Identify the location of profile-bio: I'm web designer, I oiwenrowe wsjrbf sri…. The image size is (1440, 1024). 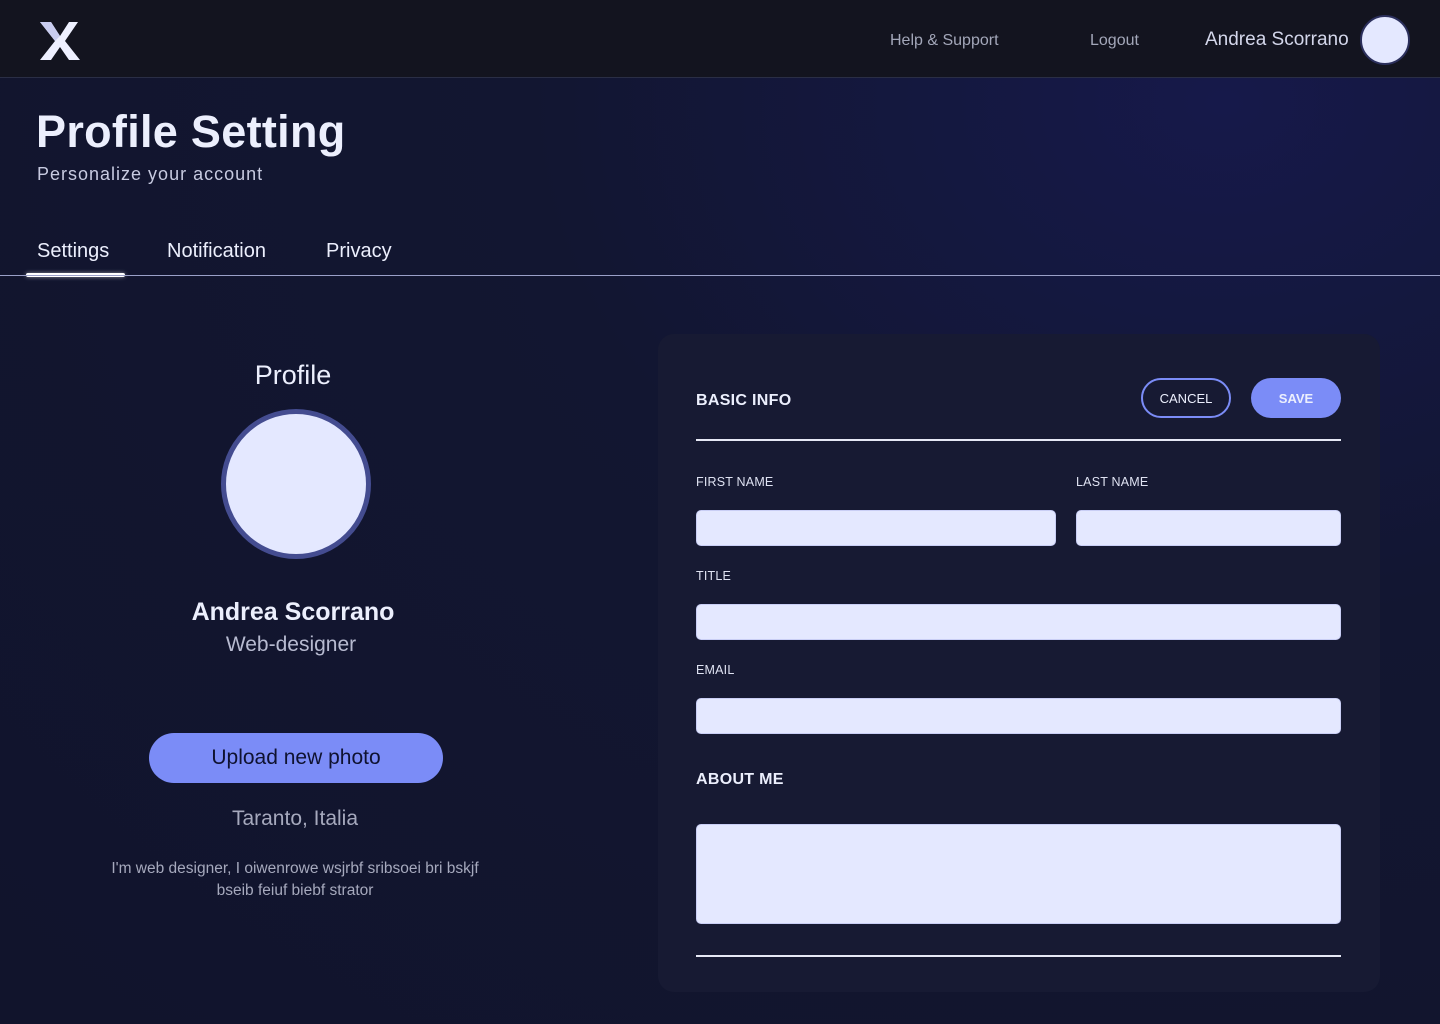
(295, 879).